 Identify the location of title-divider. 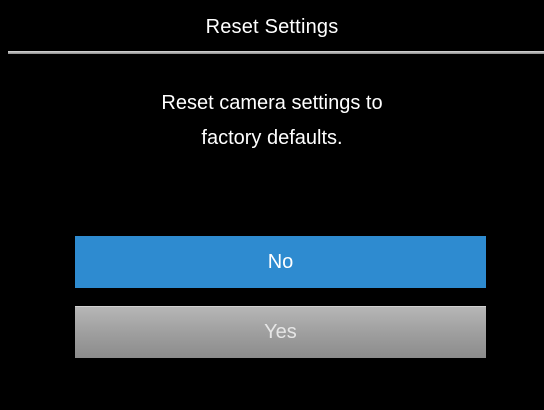
(276, 52).